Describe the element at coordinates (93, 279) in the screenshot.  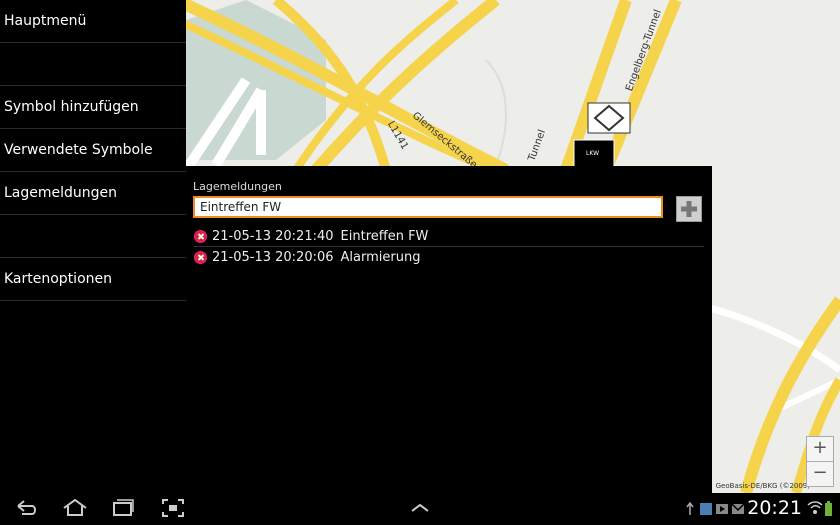
I see `menu-item-kartenoptionen: Kartenoptionen` at that location.